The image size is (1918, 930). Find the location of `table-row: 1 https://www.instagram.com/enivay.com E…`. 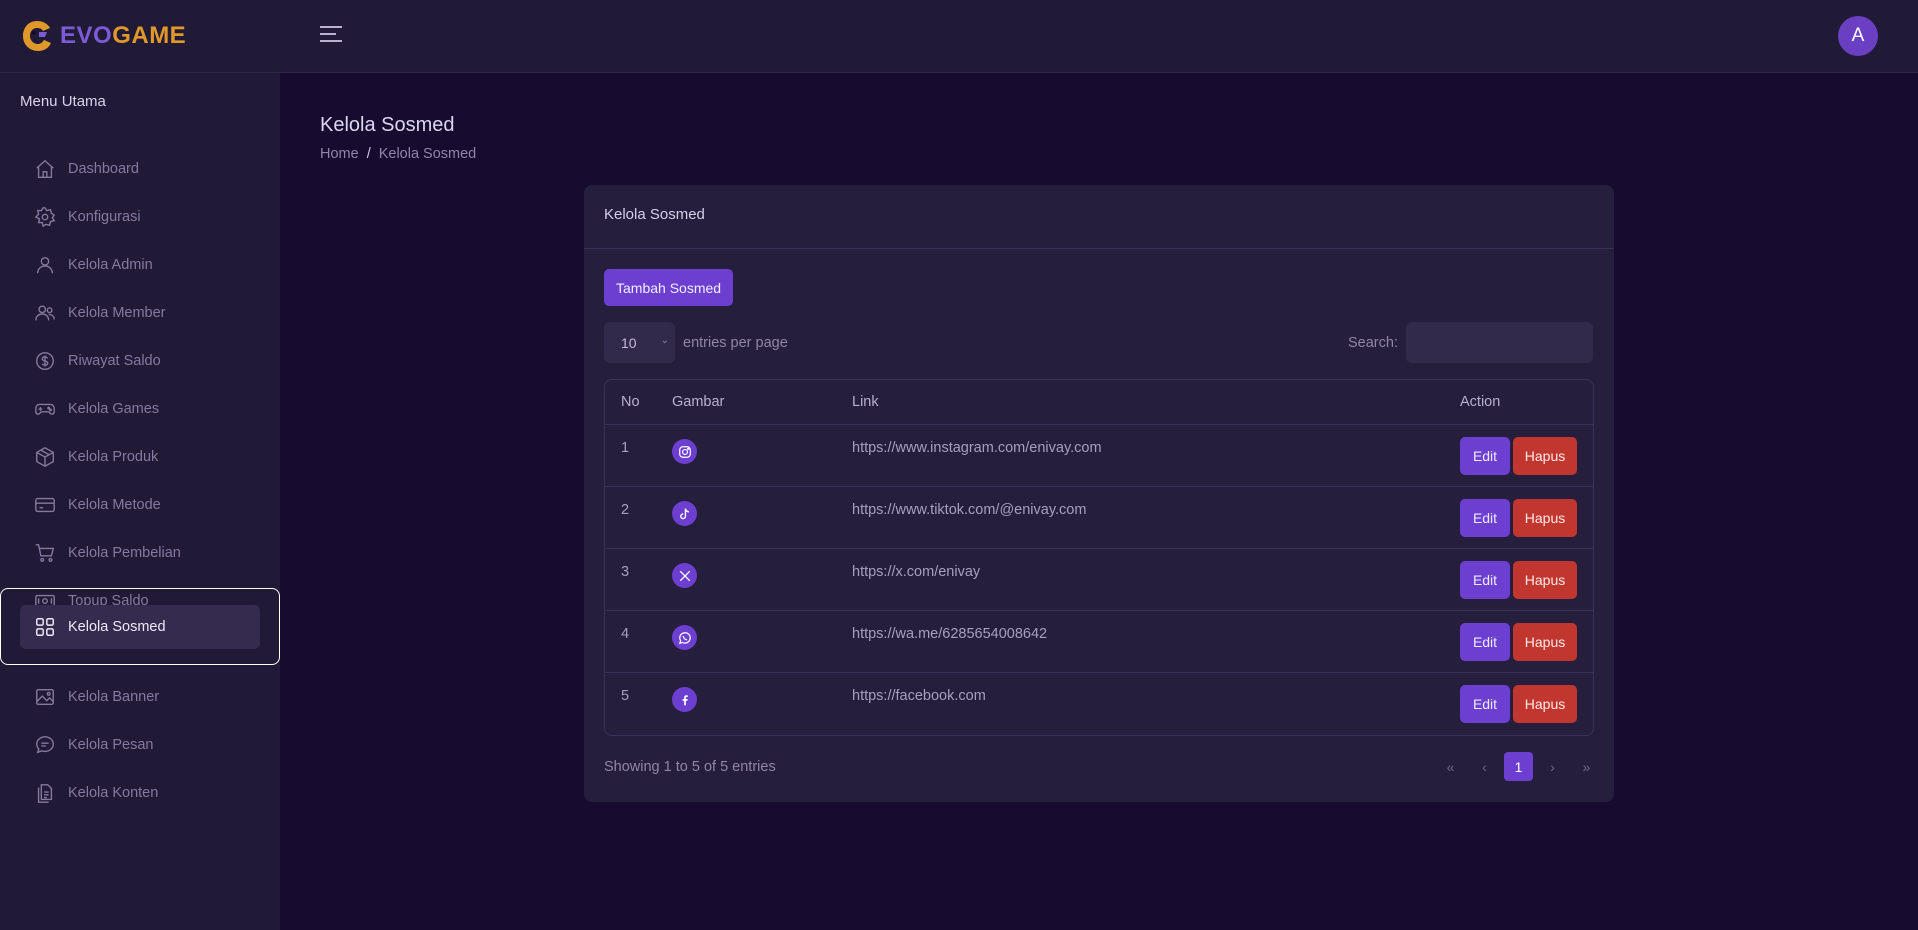

table-row: 1 https://www.instagram.com/enivay.com E… is located at coordinates (1099, 456).